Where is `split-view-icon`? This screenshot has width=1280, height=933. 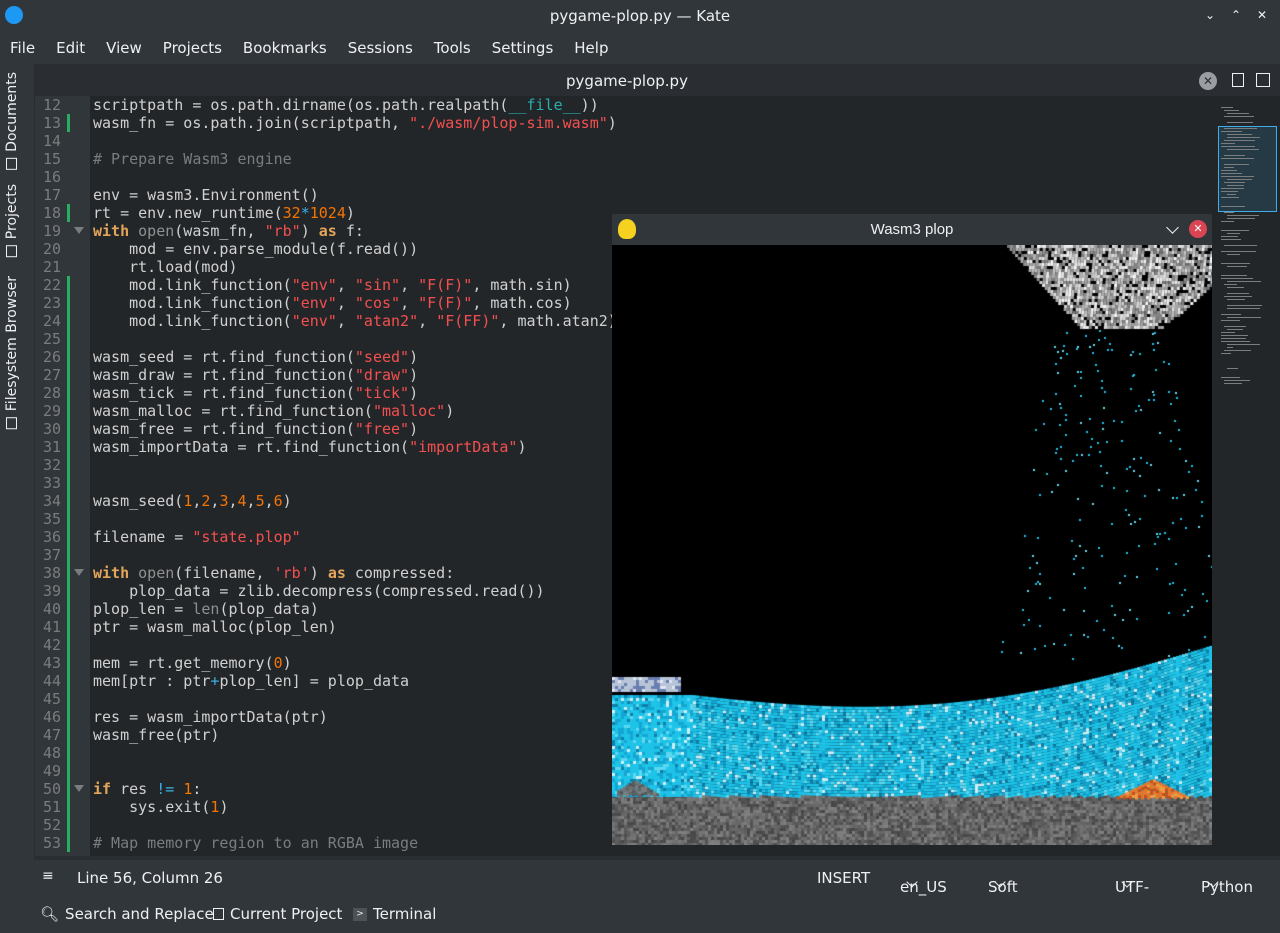 split-view-icon is located at coordinates (1263, 80).